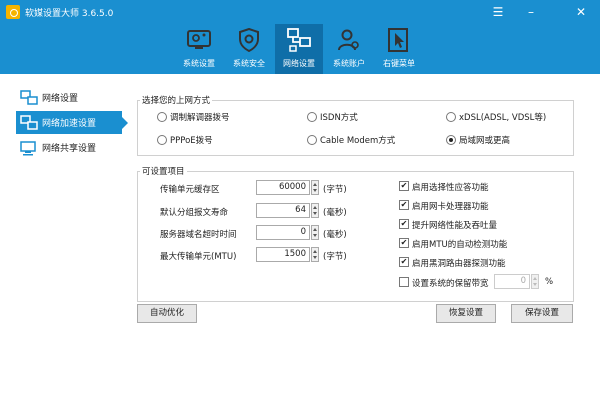 The height and width of the screenshot is (394, 600). I want to click on tab-label: 系统账户, so click(349, 63).